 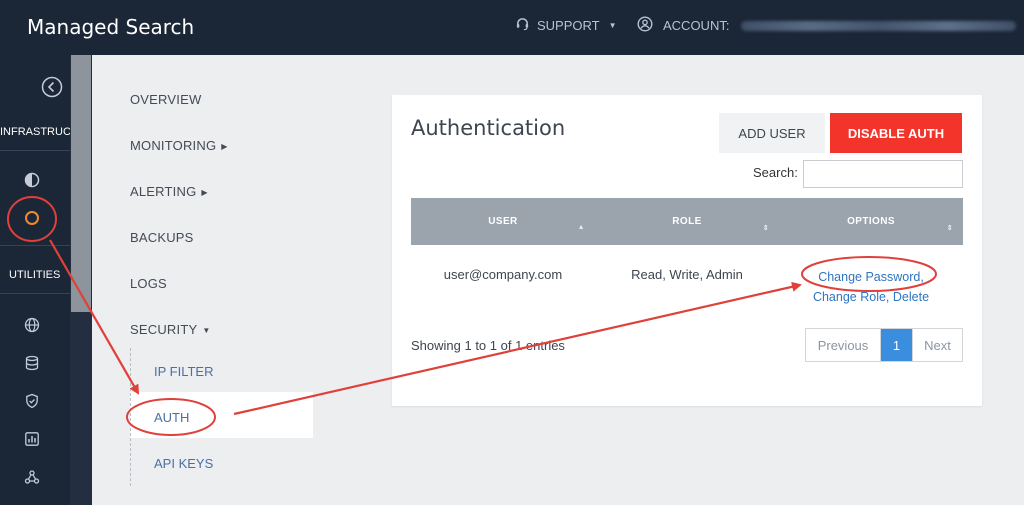 What do you see at coordinates (851, 297) in the screenshot?
I see `change-role-link: Change Role,` at bounding box center [851, 297].